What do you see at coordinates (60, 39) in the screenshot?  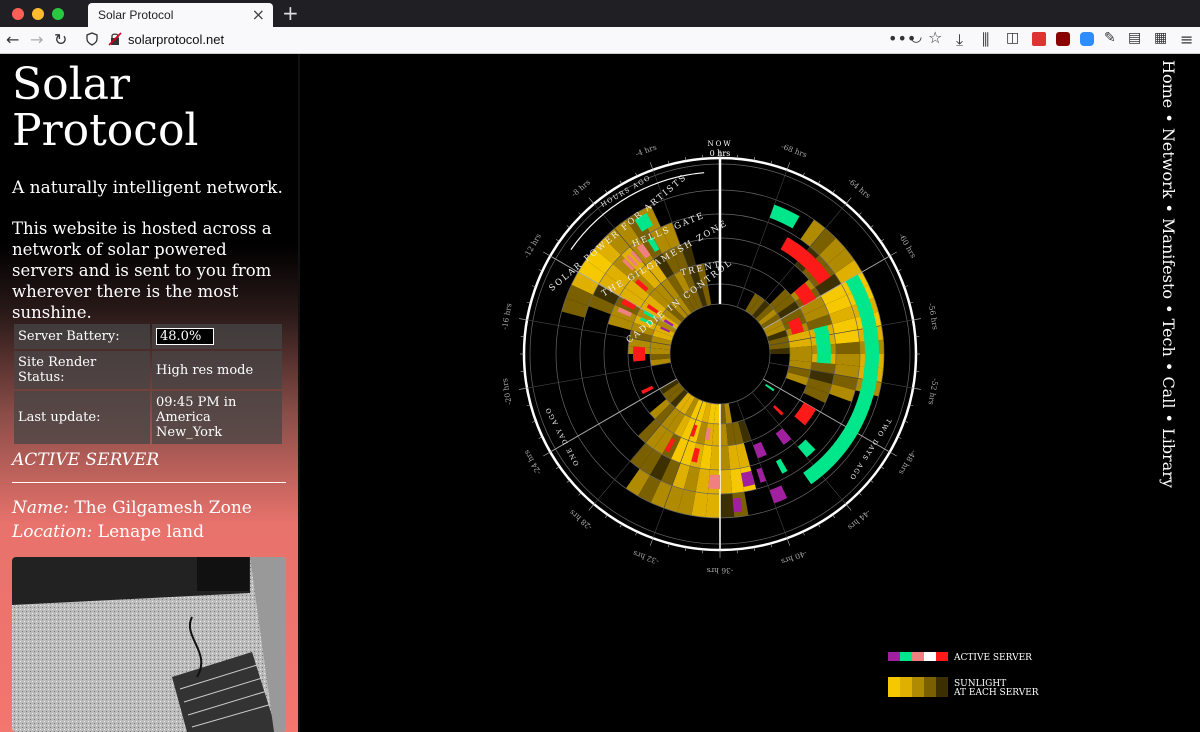 I see `reload-icon: ↻` at bounding box center [60, 39].